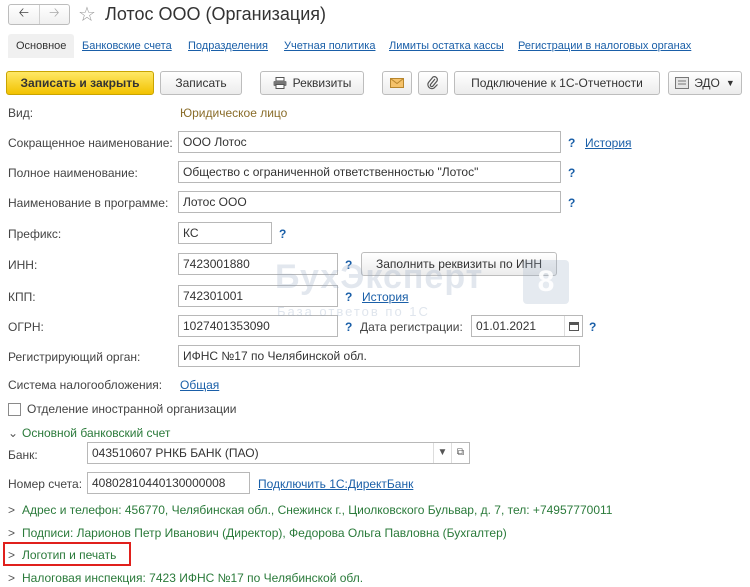  I want to click on direct-bank-link: Подключить 1С:ДиректБанк, so click(335, 484).